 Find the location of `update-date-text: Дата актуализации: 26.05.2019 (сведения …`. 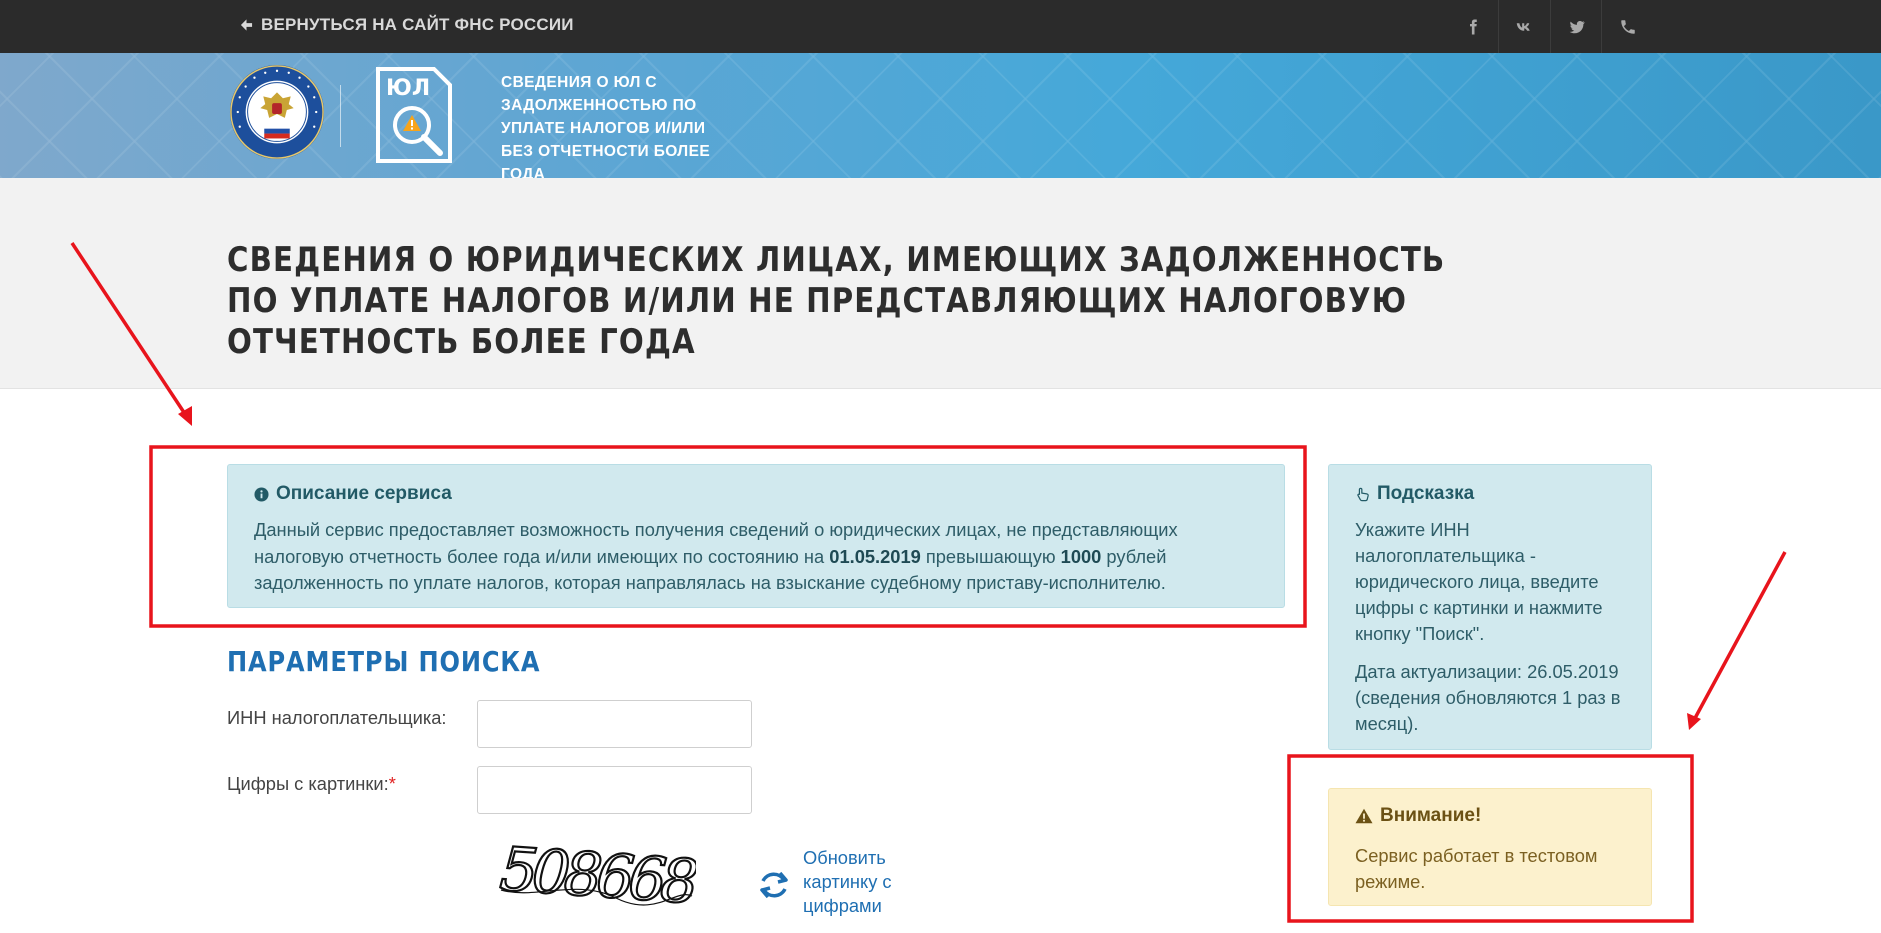

update-date-text: Дата актуализации: 26.05.2019 (сведения … is located at coordinates (1488, 697).